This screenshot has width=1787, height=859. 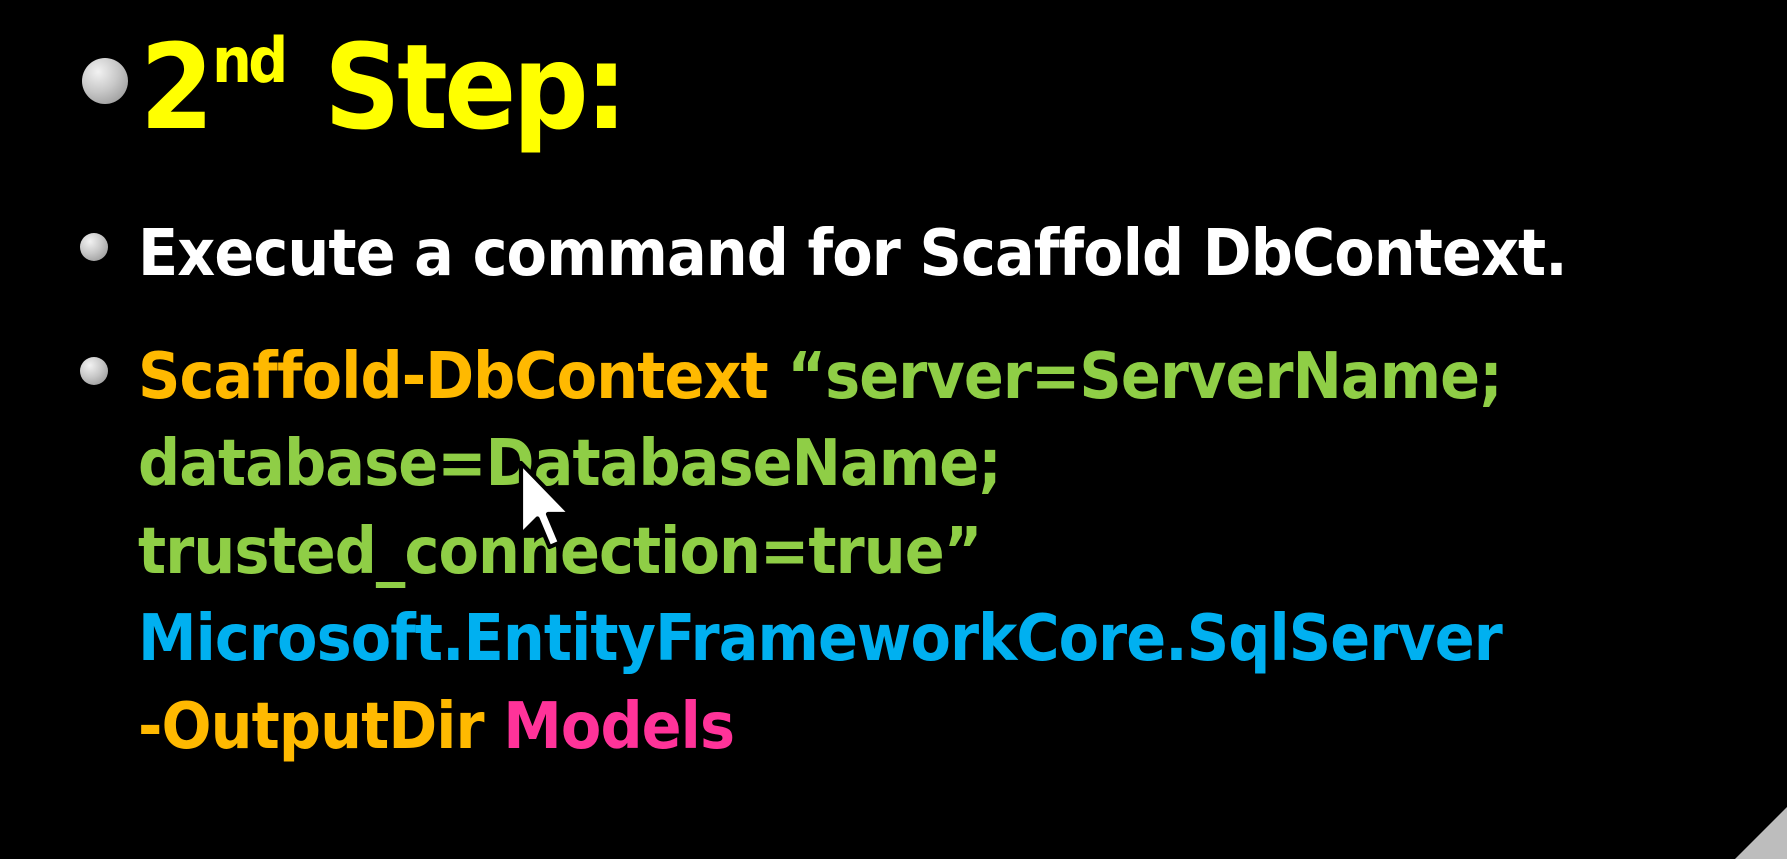 I want to click on command-name: Scaffold-DbContext, so click(x=453, y=377).